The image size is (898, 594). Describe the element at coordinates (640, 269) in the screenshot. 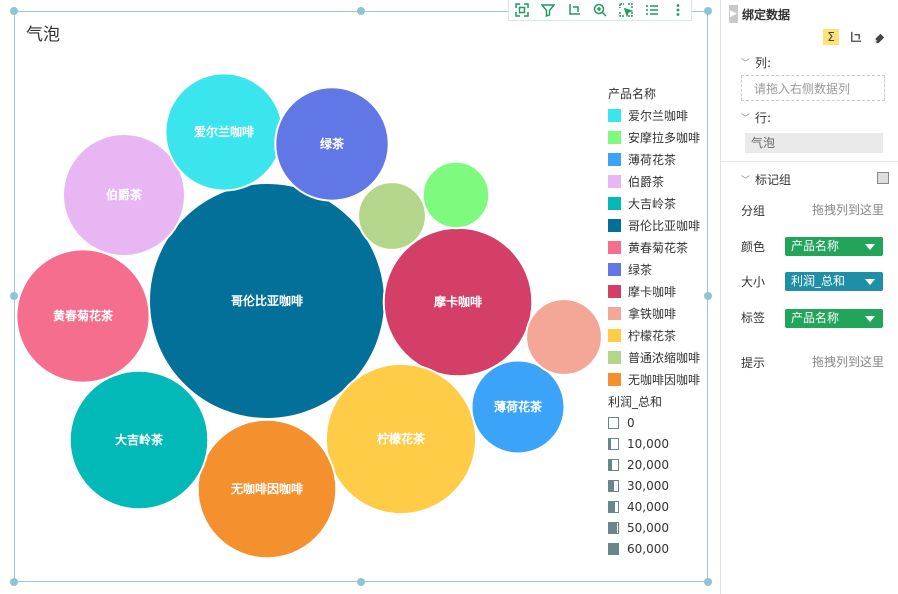

I see `legend-label: 绿茶` at that location.